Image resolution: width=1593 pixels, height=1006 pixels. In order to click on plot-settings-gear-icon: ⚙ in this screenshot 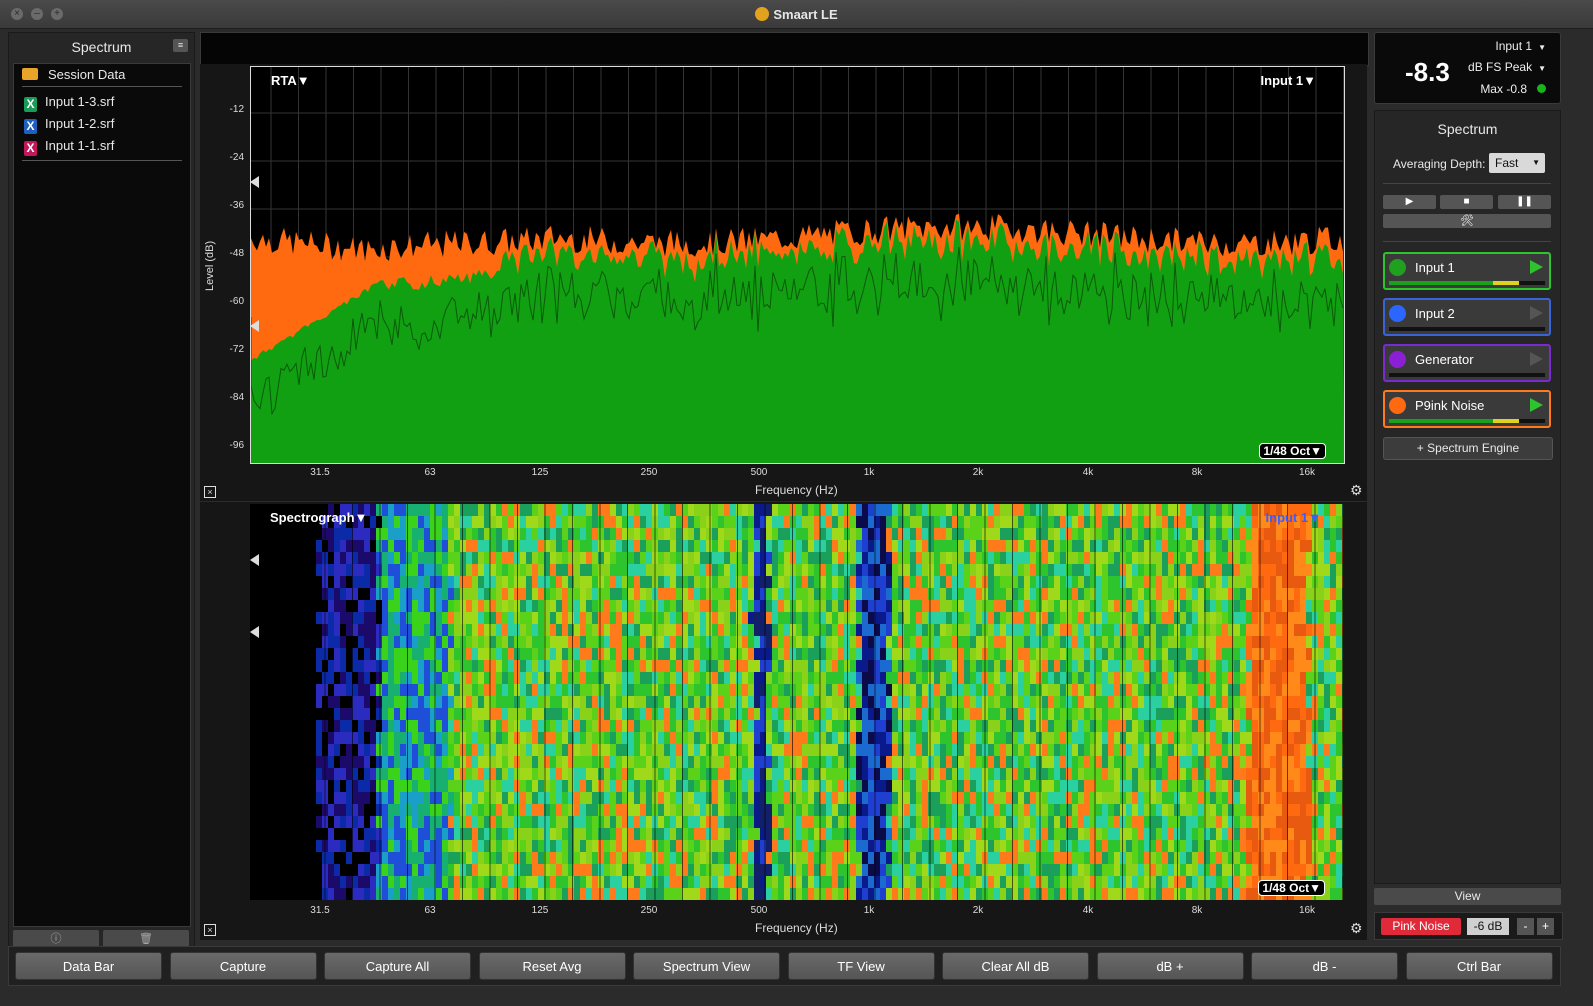, I will do `click(1356, 490)`.